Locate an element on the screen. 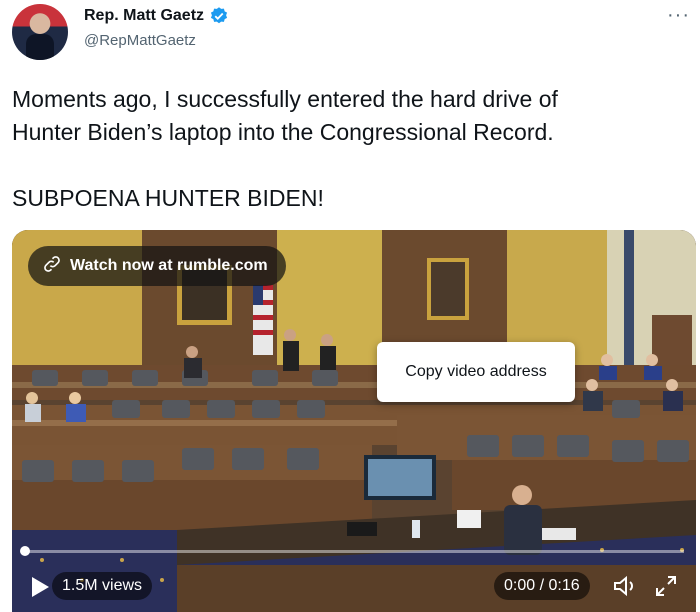 The image size is (700, 612). author-name-row: Rep. Matt Gaetz is located at coordinates (156, 16).